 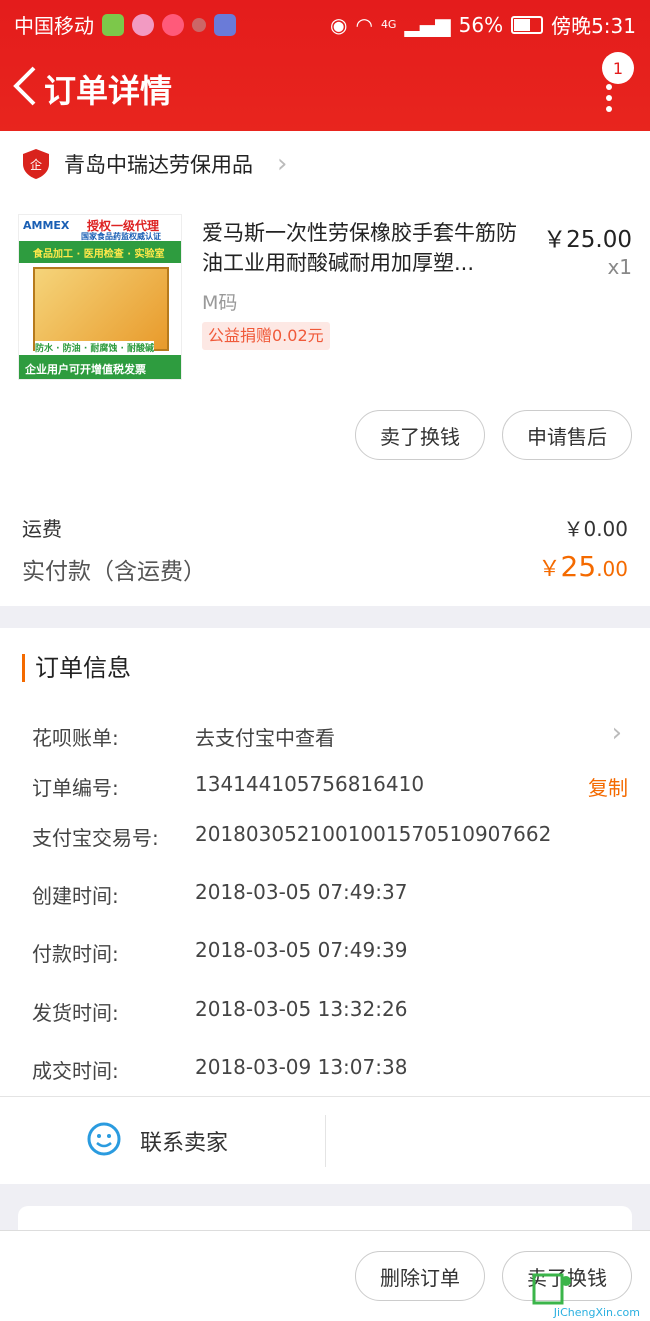 I want to click on shop-link: 企 青岛中瑞达劳保用品 ›, so click(x=154, y=164).